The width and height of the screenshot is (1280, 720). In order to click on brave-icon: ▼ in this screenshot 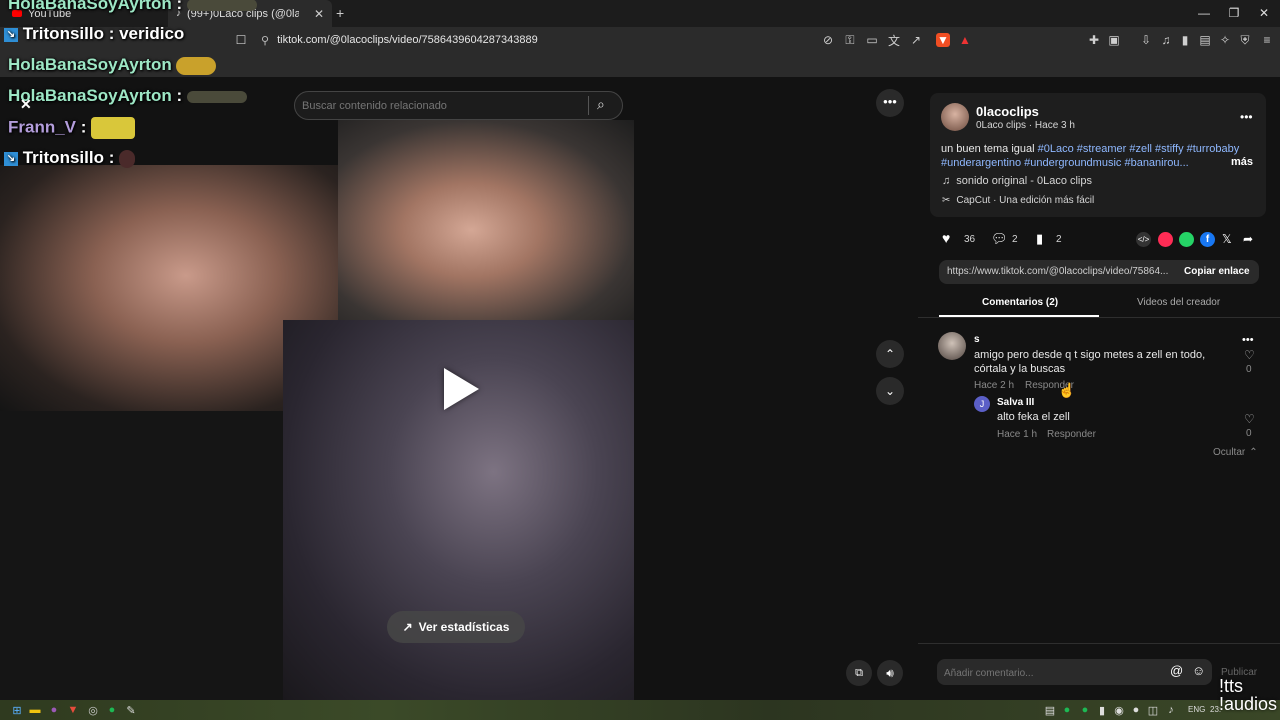, I will do `click(73, 710)`.